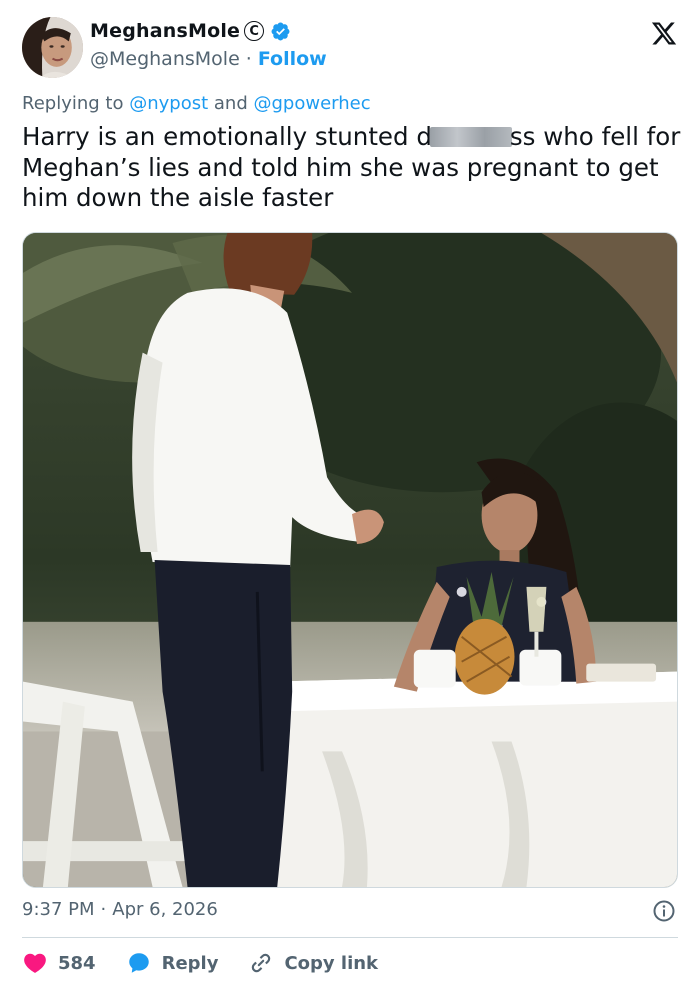  I want to click on timestamp-time: 9:37 PM, so click(58, 909).